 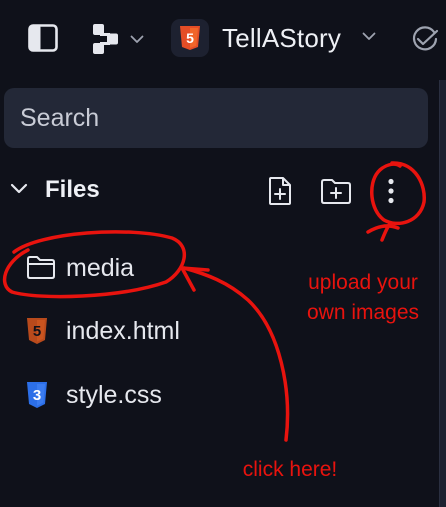 What do you see at coordinates (425, 39) in the screenshot?
I see `check-circle-icon` at bounding box center [425, 39].